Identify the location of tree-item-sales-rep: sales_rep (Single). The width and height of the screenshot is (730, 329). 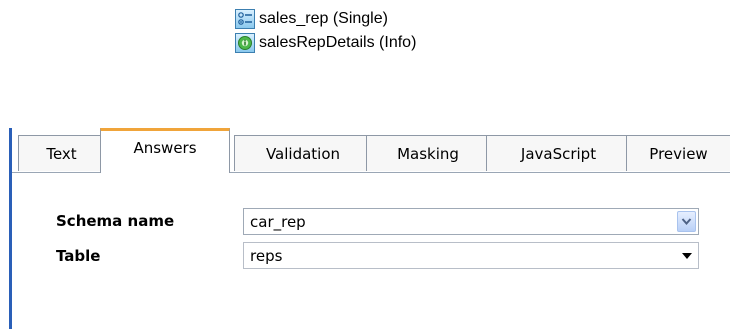
(311, 19).